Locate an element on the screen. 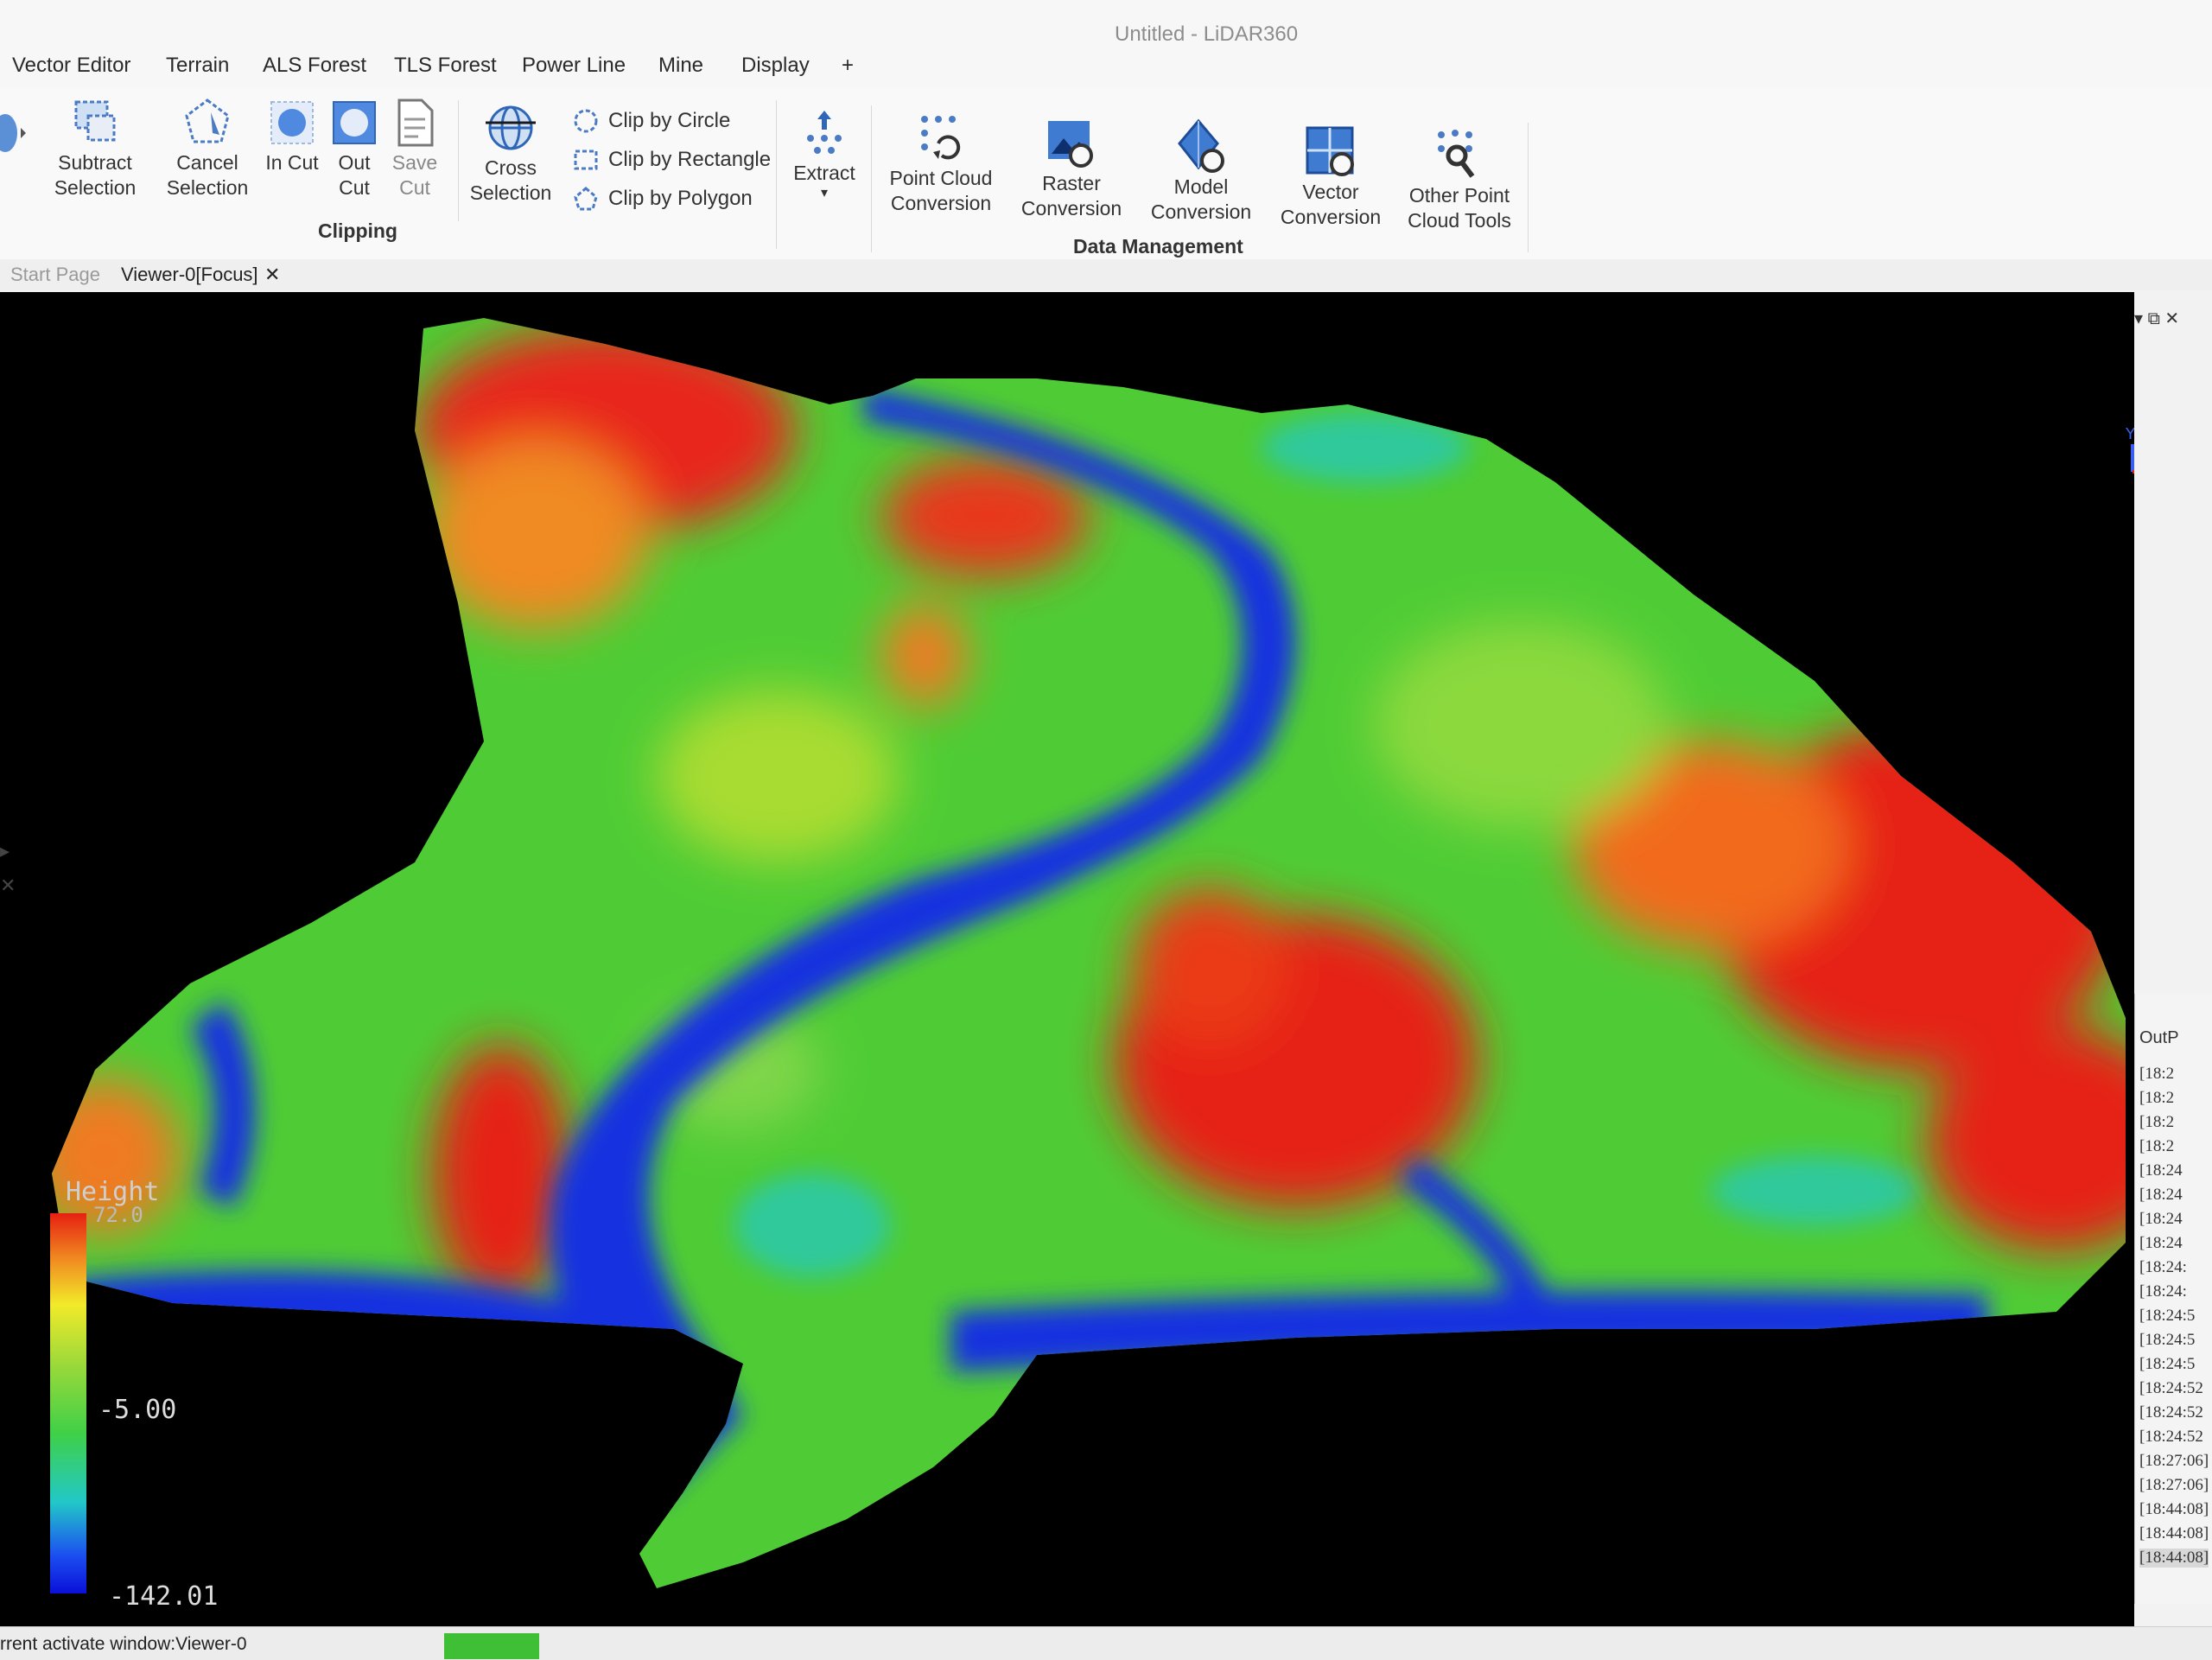 The height and width of the screenshot is (1660, 2212). other-point-cloud-tools-button: Other Point Cloud Tools is located at coordinates (1459, 179).